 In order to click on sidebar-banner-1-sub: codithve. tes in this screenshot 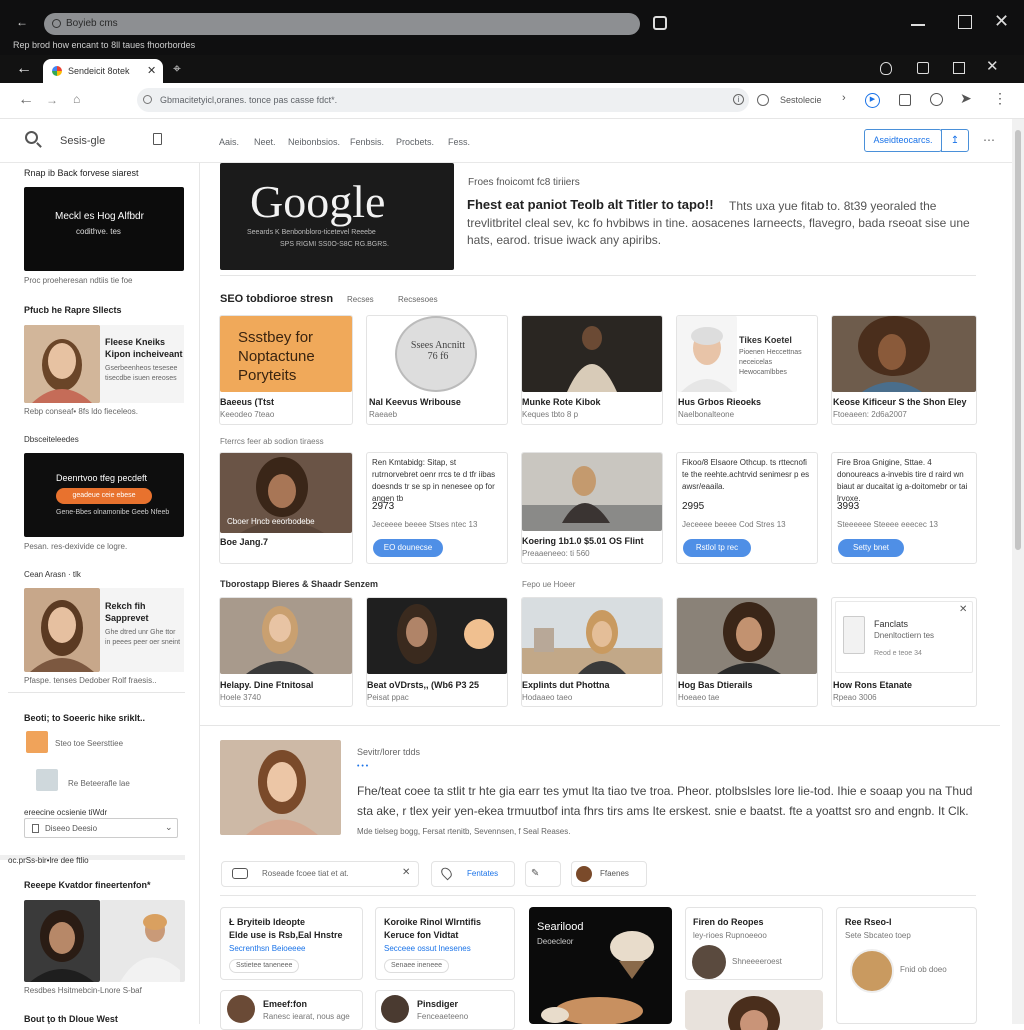, I will do `click(98, 231)`.